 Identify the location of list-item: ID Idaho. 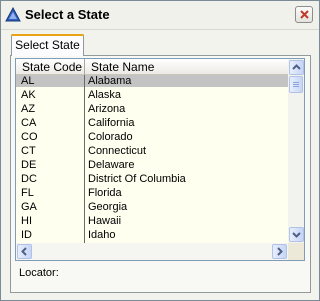
(152, 235).